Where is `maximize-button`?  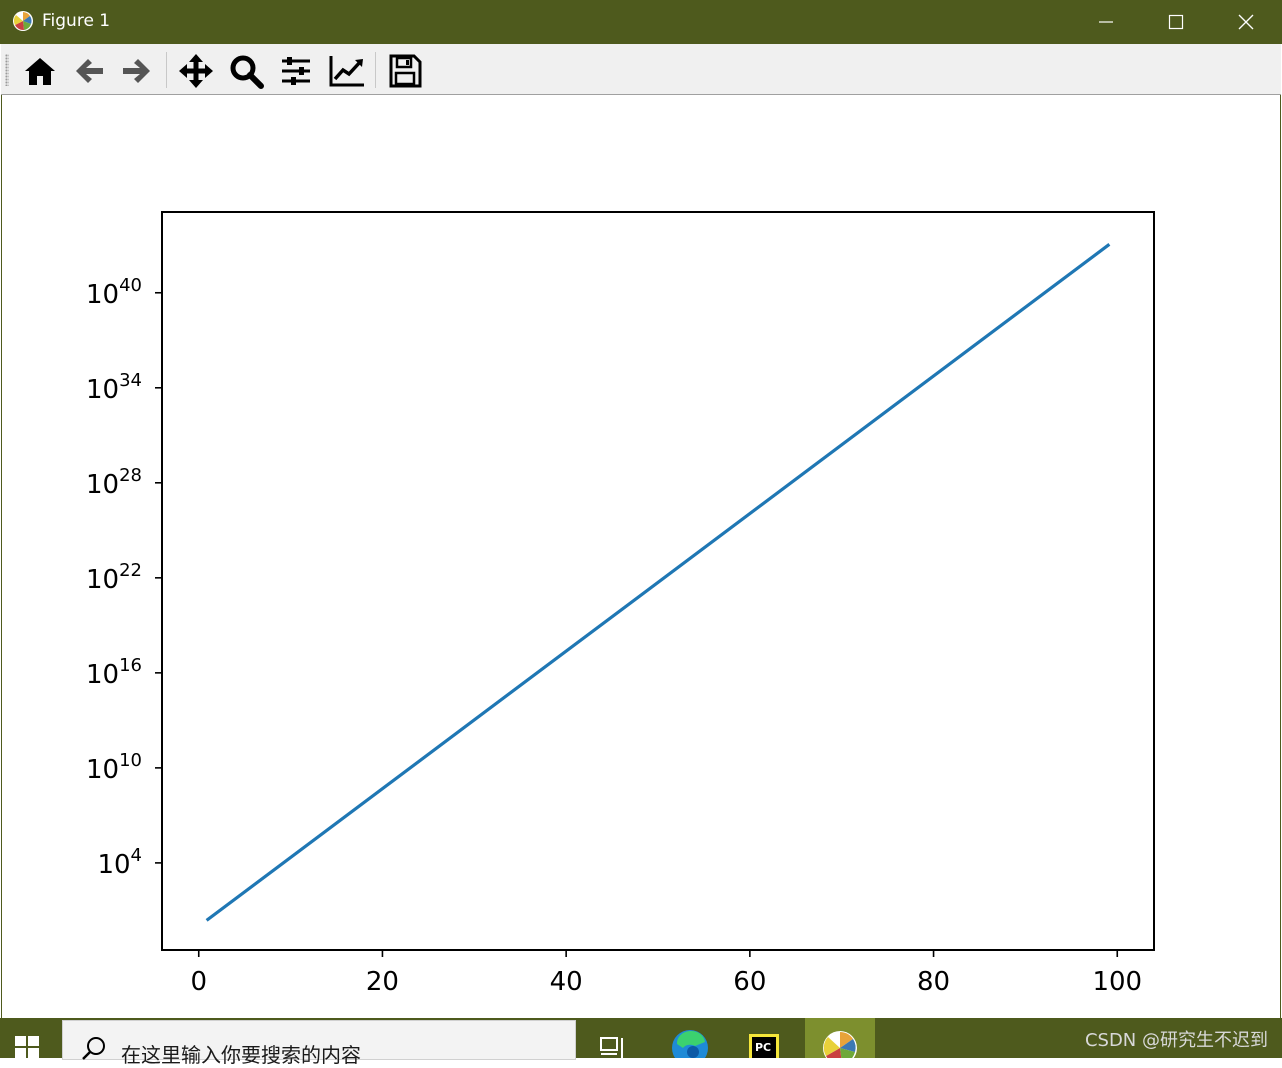 maximize-button is located at coordinates (1176, 22).